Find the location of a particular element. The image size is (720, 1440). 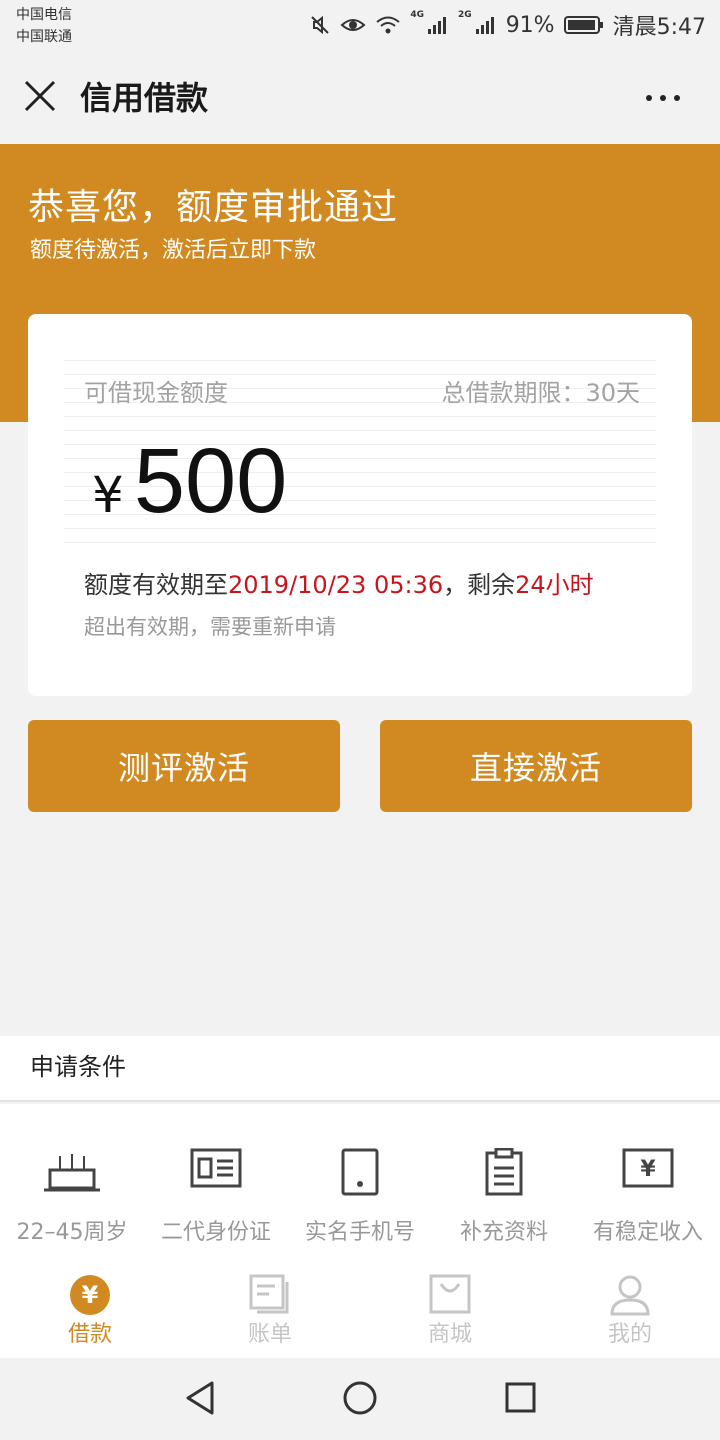

close-button is located at coordinates (42, 98).